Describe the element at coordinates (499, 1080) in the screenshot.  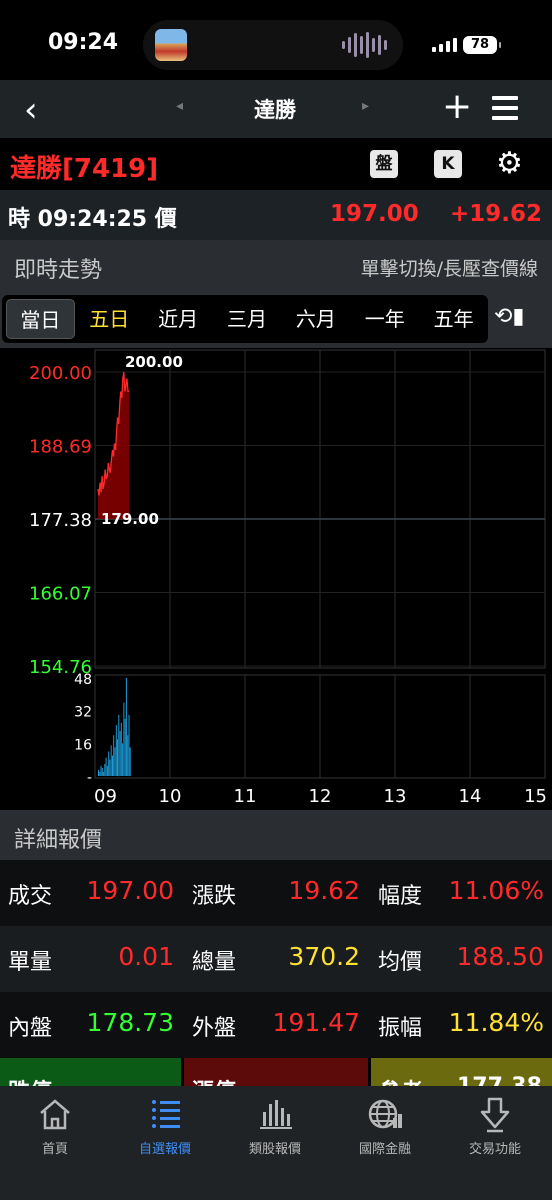
I see `reference-value: 177.38` at that location.